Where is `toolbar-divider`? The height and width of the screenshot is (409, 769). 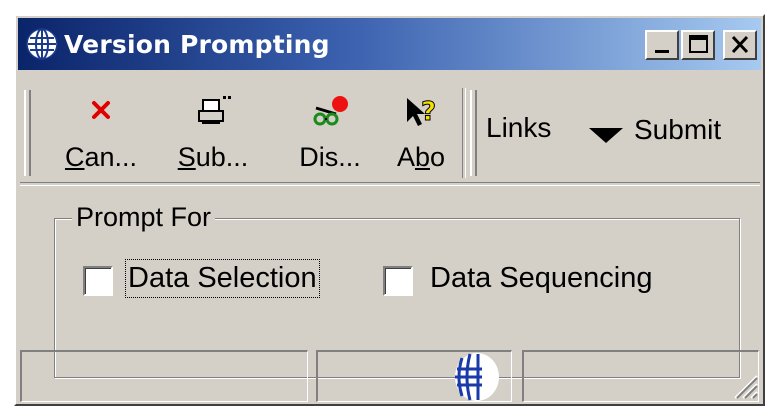 toolbar-divider is located at coordinates (390, 184).